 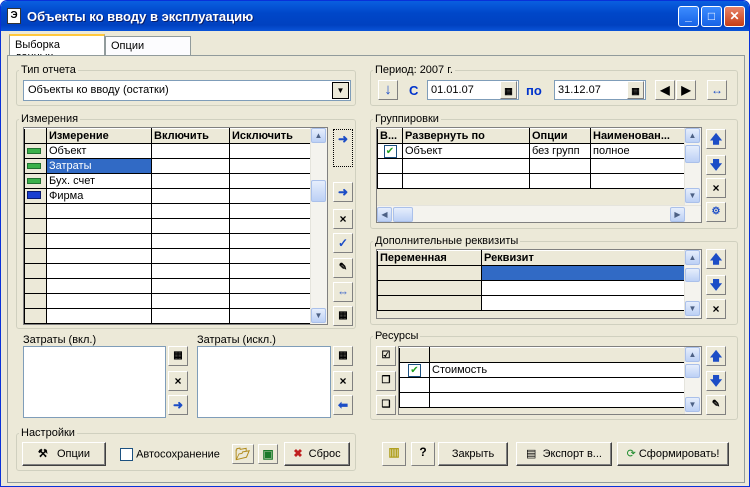 What do you see at coordinates (688, 16) in the screenshot?
I see `minimize-button: _` at bounding box center [688, 16].